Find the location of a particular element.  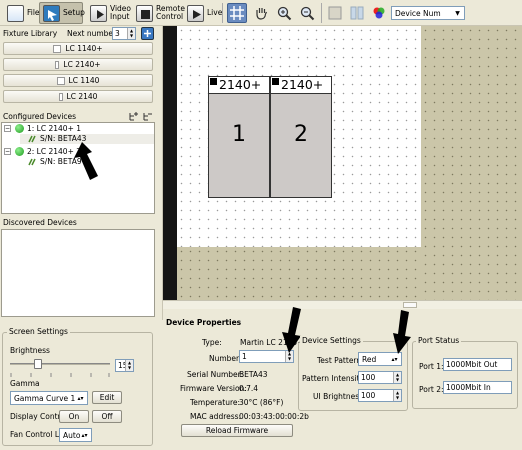

file-icon is located at coordinates (15, 13).